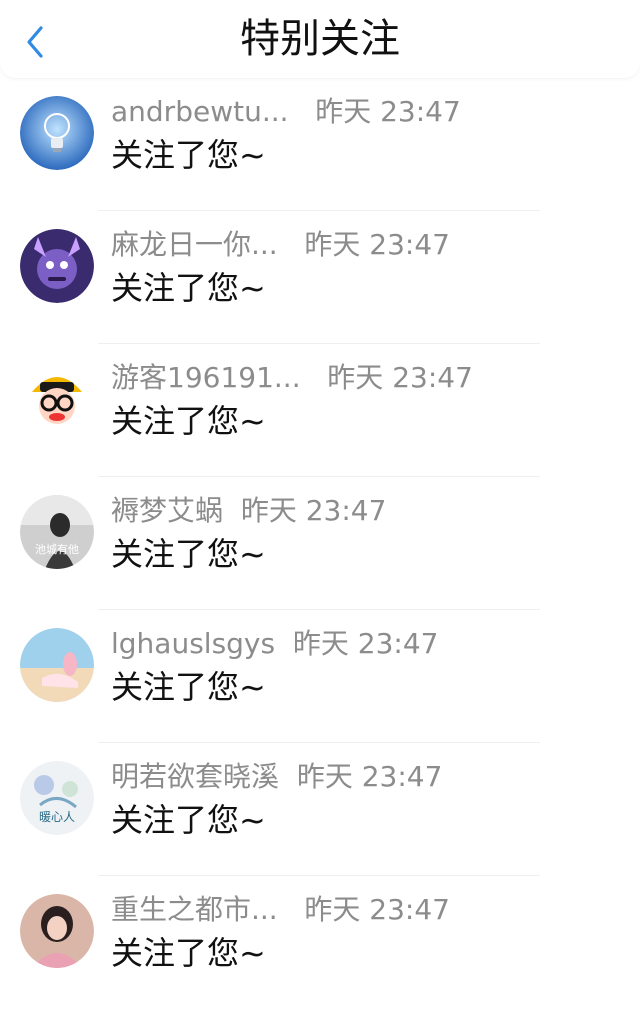 The image size is (640, 1009). What do you see at coordinates (320, 410) in the screenshot?
I see `list-item: 游客196191... 昨天 23:47 关注了您~` at bounding box center [320, 410].